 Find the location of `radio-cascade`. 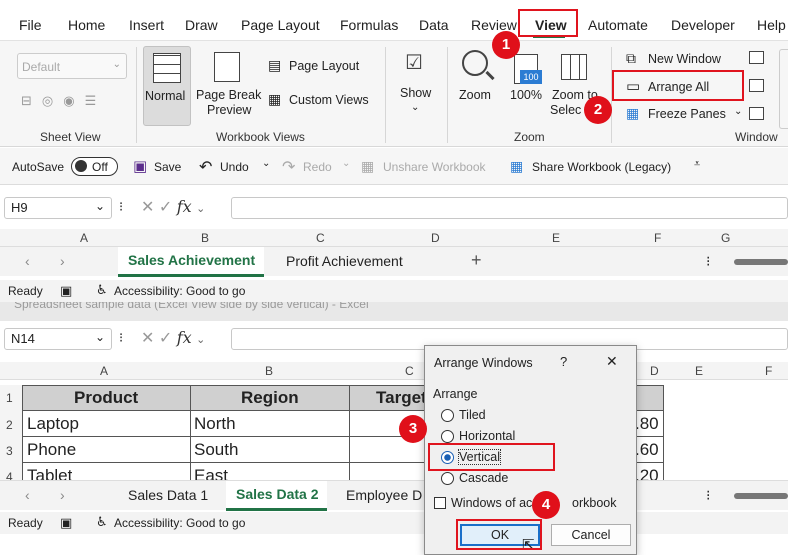

radio-cascade is located at coordinates (447, 478).